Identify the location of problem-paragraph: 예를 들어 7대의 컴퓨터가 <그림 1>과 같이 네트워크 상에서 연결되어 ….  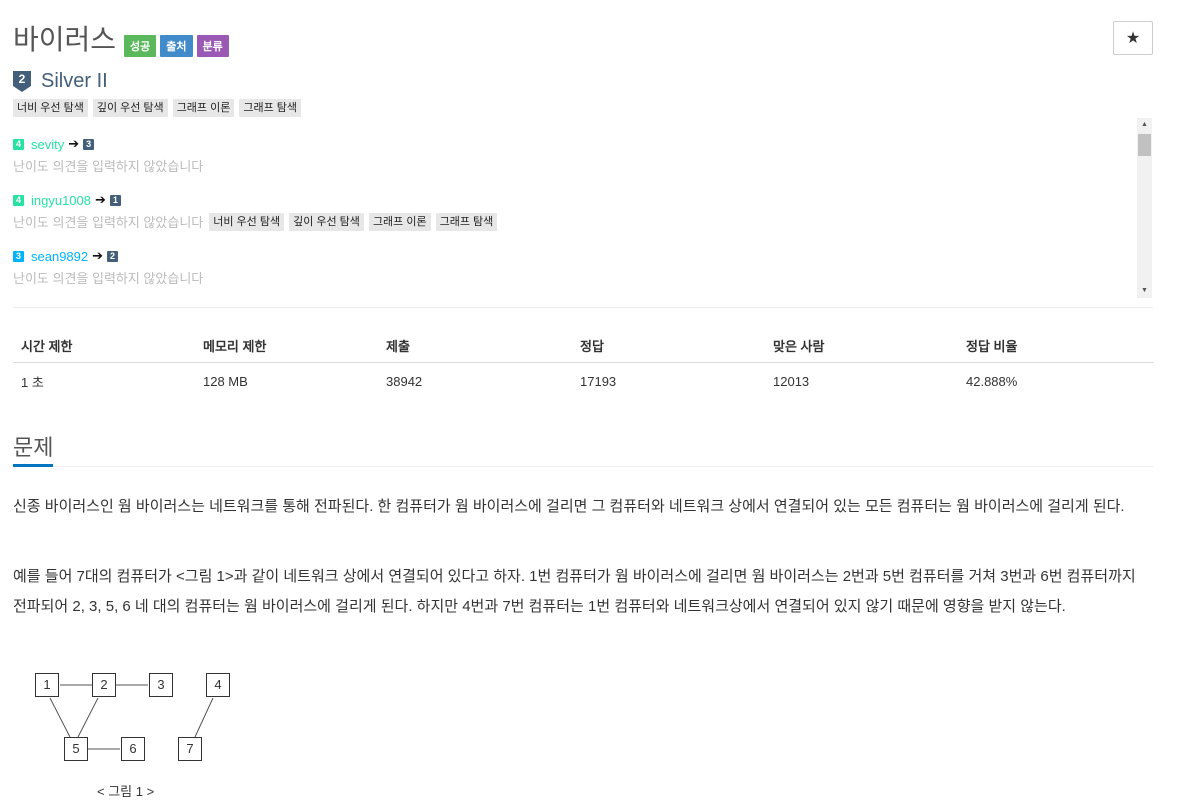
(574, 591).